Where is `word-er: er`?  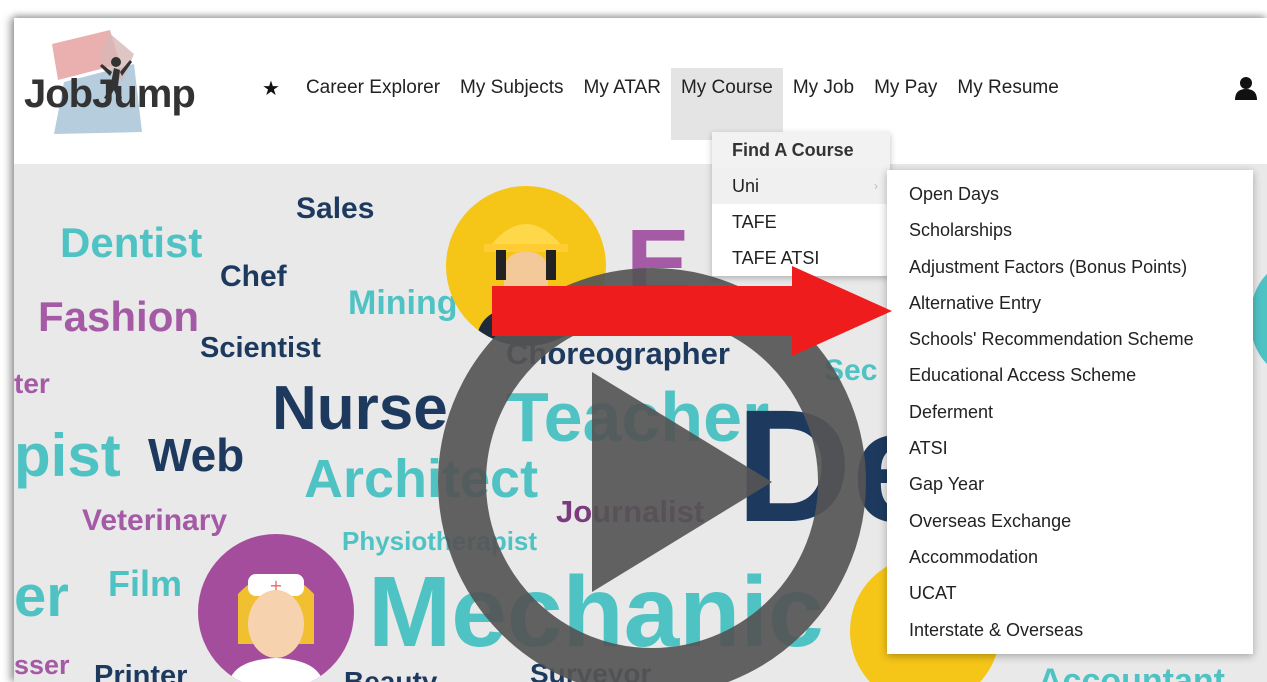 word-er: er is located at coordinates (41, 596).